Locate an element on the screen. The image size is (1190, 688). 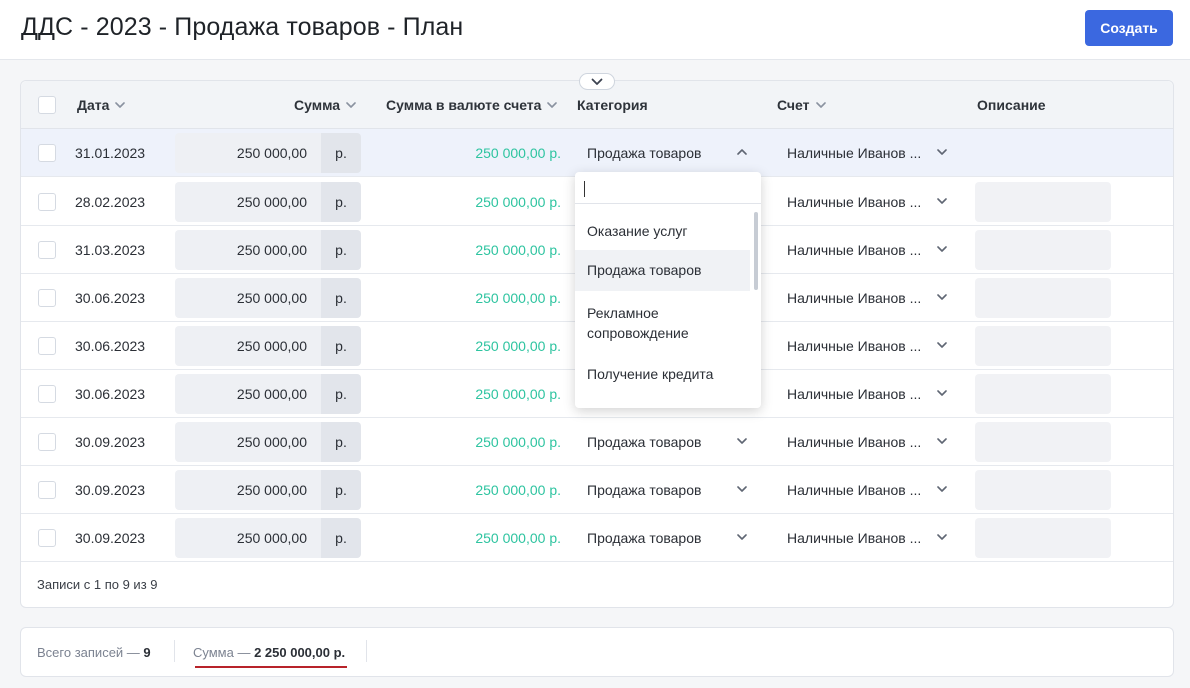
records-info: Записи с 1 по 9 из 9 is located at coordinates (97, 584).